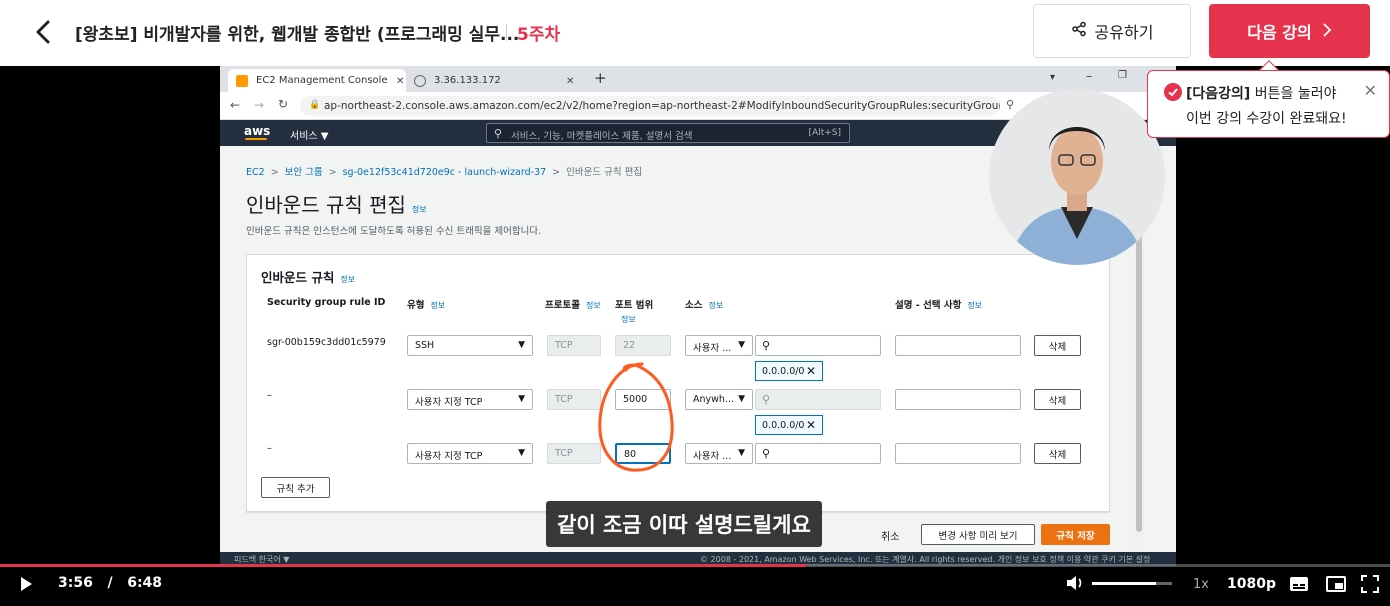  I want to click on column-header-port: 포트 범위 정보, so click(634, 311).